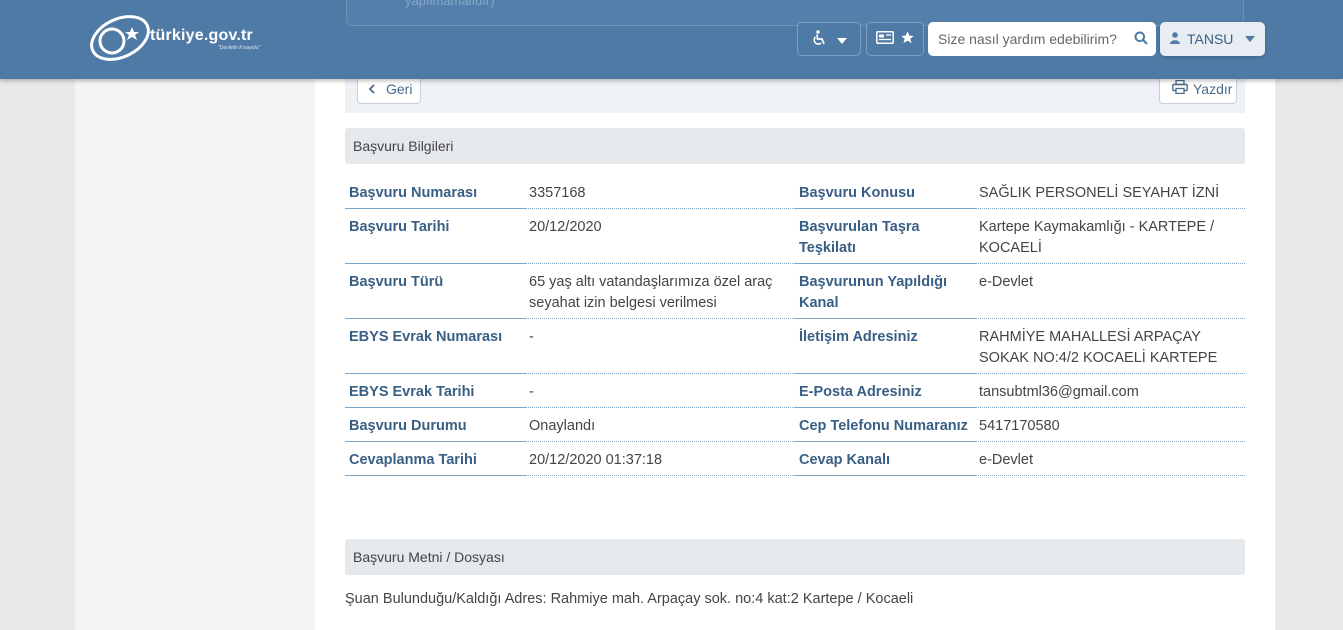 The width and height of the screenshot is (1343, 630). What do you see at coordinates (239, 48) in the screenshot?
I see `logo-subtitle: "Devletin Kısayolu"` at bounding box center [239, 48].